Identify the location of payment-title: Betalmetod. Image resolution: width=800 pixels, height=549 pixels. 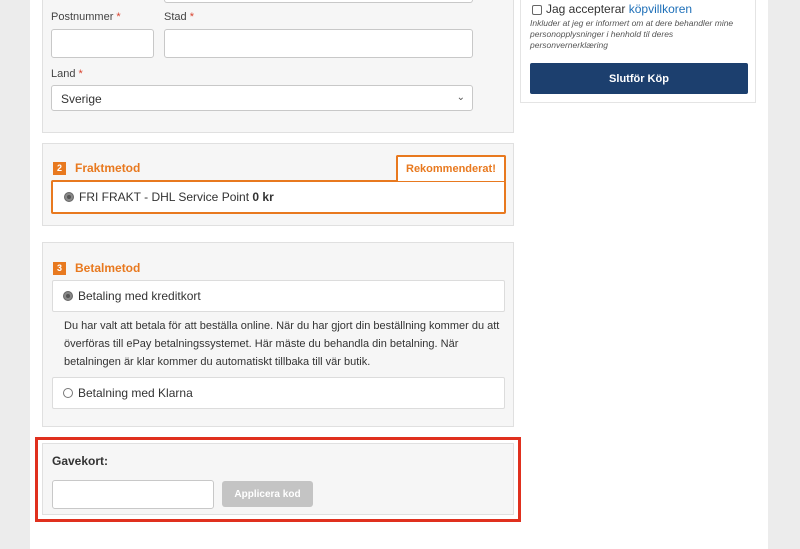
(108, 268).